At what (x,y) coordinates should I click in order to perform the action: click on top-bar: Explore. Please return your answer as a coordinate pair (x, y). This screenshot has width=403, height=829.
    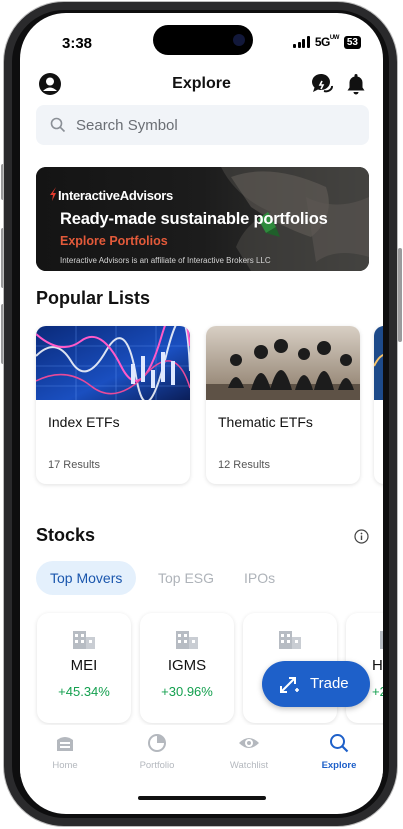
    Looking at the image, I should click on (201, 85).